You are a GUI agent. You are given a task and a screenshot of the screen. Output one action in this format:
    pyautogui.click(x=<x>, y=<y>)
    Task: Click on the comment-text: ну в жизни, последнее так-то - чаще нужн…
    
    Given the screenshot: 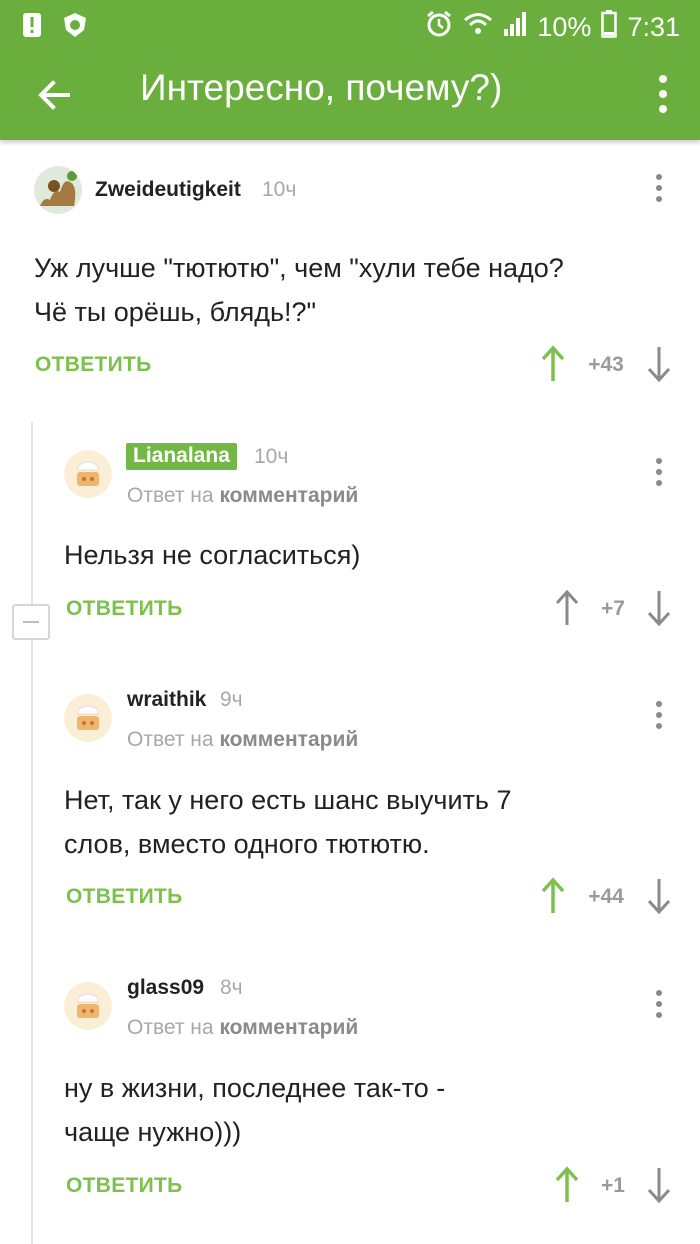 What is the action you would take?
    pyautogui.click(x=254, y=1110)
    